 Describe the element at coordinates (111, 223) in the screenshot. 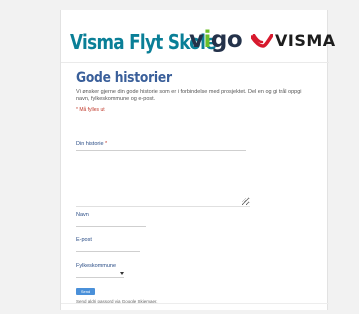

I see `name-input` at that location.